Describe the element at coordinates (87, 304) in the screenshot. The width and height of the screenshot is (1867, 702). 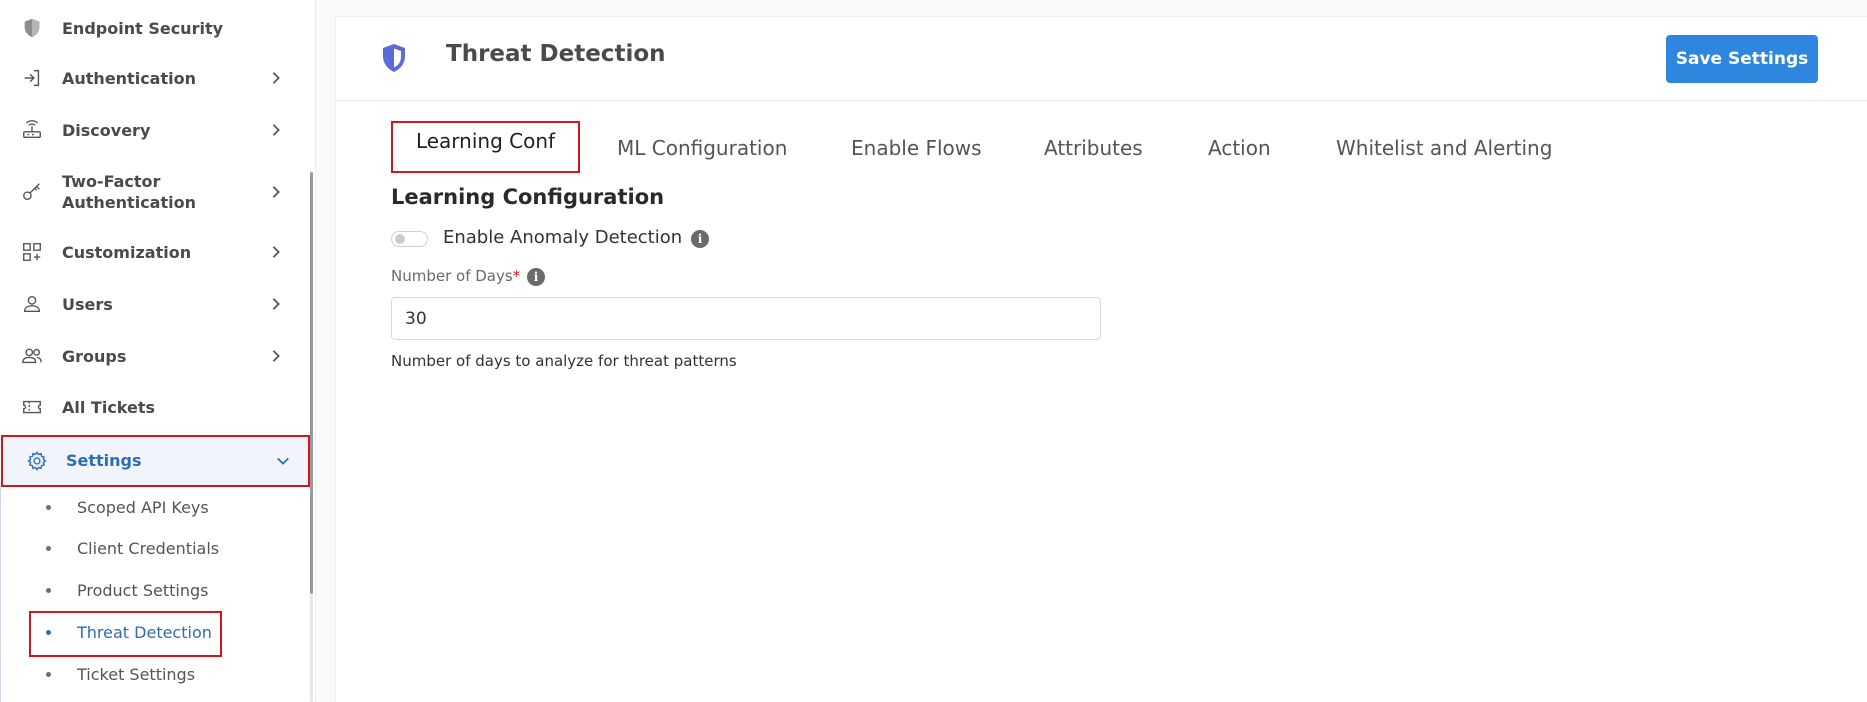
I see `sidebar-item-label: Users` at that location.